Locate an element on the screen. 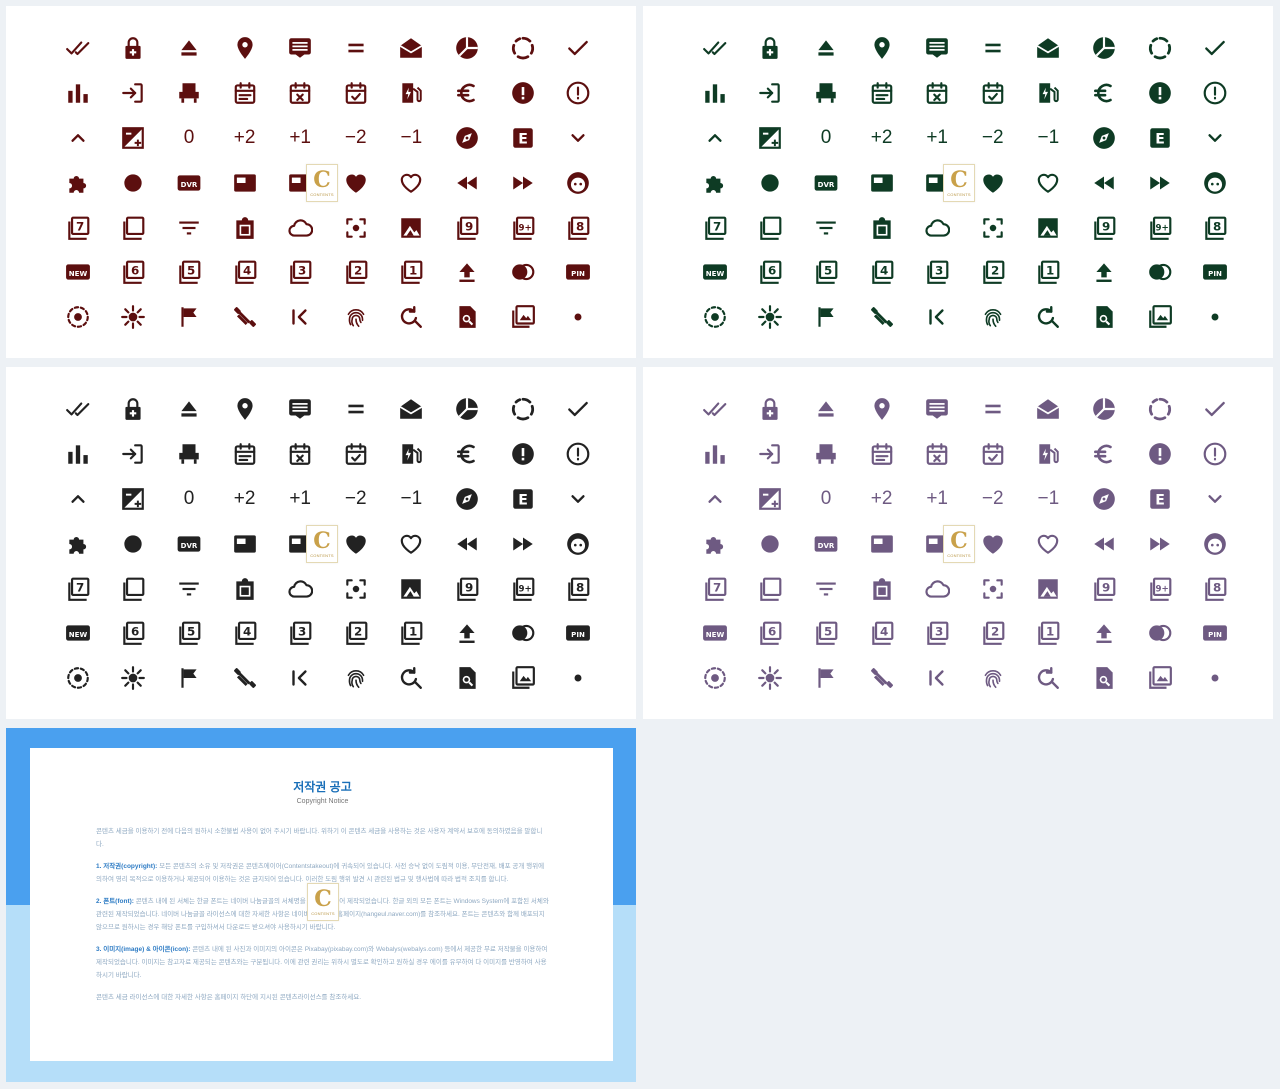 This screenshot has width=1280, height=1089. number-label-text: 0 is located at coordinates (826, 498).